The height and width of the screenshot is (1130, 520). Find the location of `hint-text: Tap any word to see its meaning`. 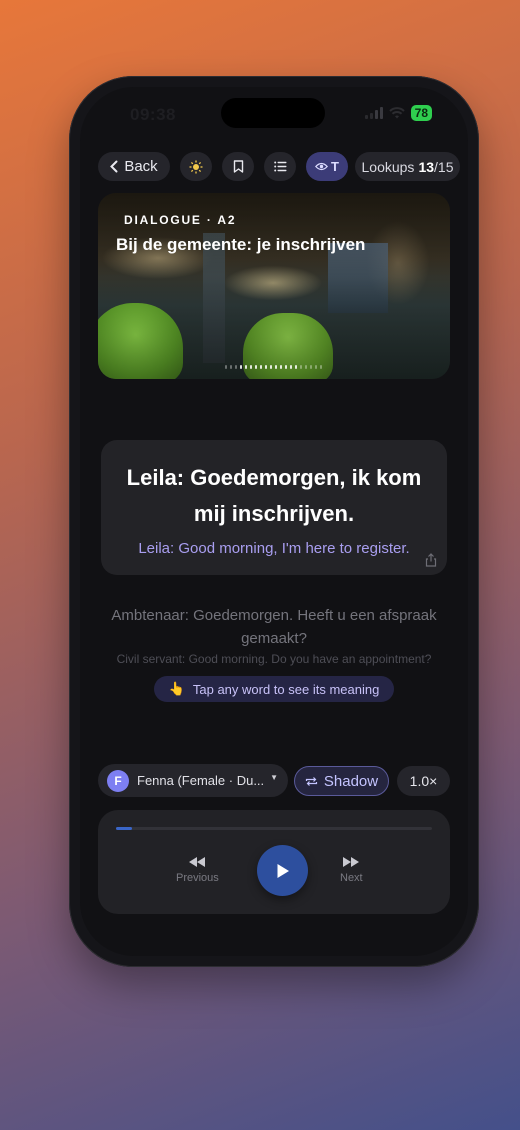

hint-text: Tap any word to see its meaning is located at coordinates (286, 689).